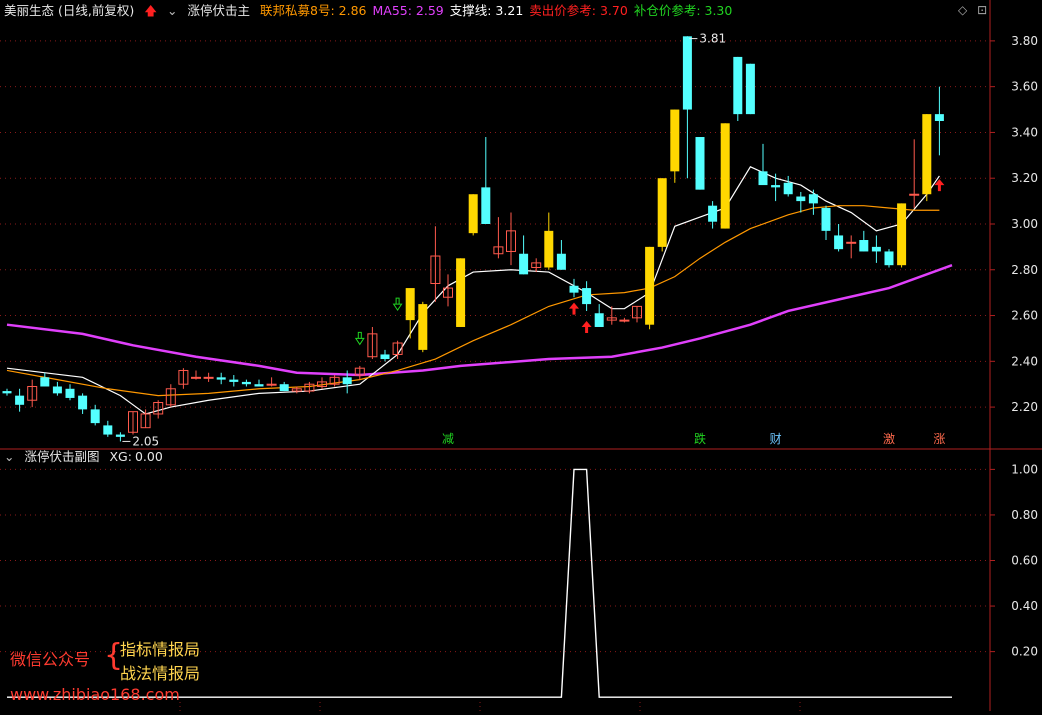 The width and height of the screenshot is (1042, 715). Describe the element at coordinates (939, 438) in the screenshot. I see `signal-label: 涨` at that location.